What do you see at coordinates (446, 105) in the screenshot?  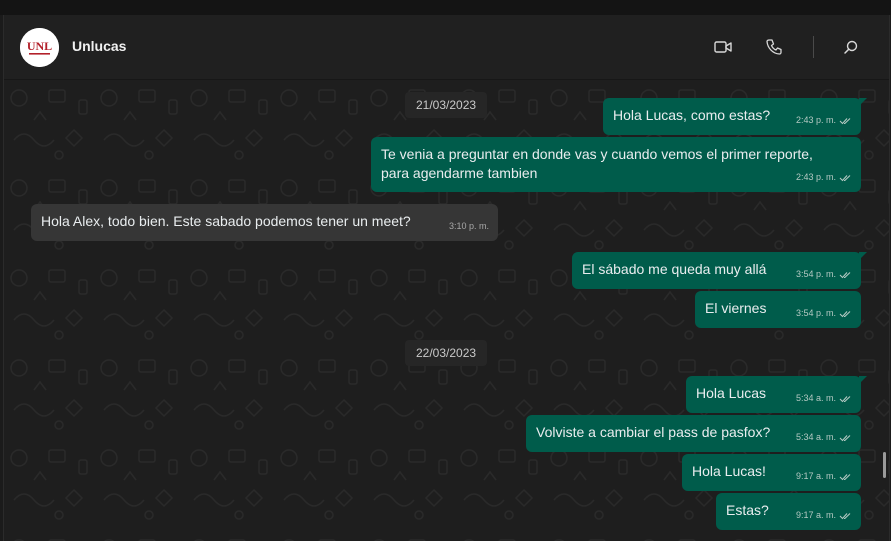 I see `date-separator: 21/03/2023` at bounding box center [446, 105].